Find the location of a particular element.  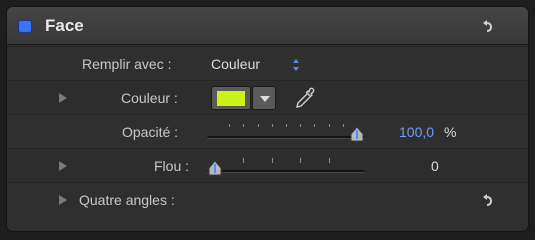

blur-label: Flou : is located at coordinates (172, 166).